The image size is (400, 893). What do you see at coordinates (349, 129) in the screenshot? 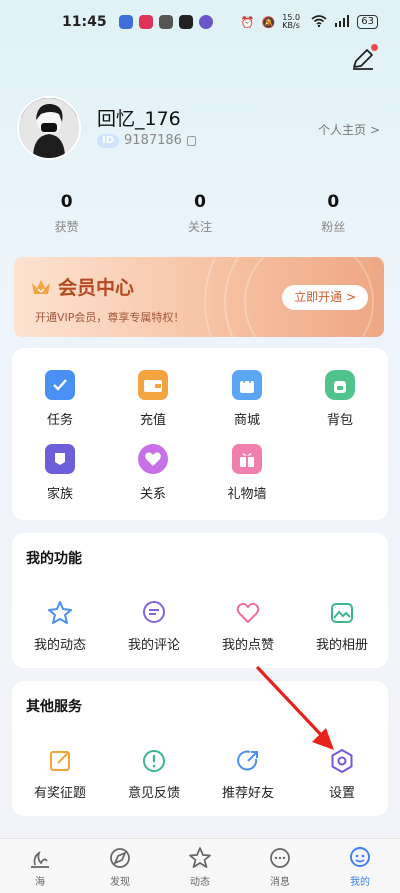
I see `personal-homepage-link: 个人主页 >` at bounding box center [349, 129].